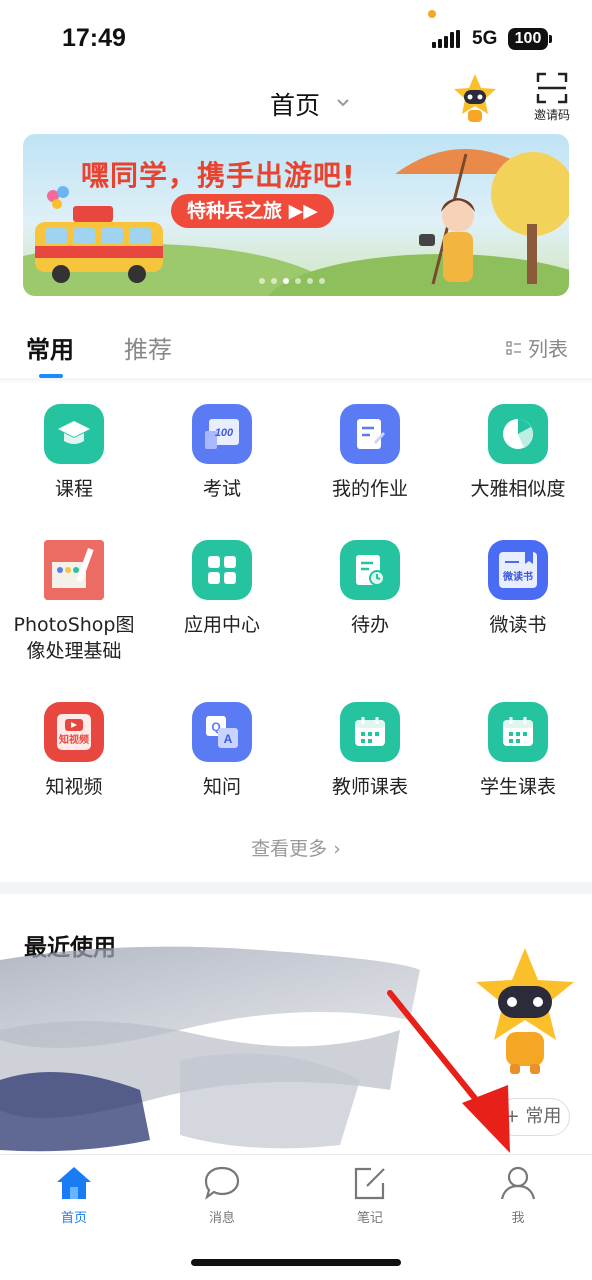  Describe the element at coordinates (74, 434) in the screenshot. I see `graduation-cap-icon` at that location.